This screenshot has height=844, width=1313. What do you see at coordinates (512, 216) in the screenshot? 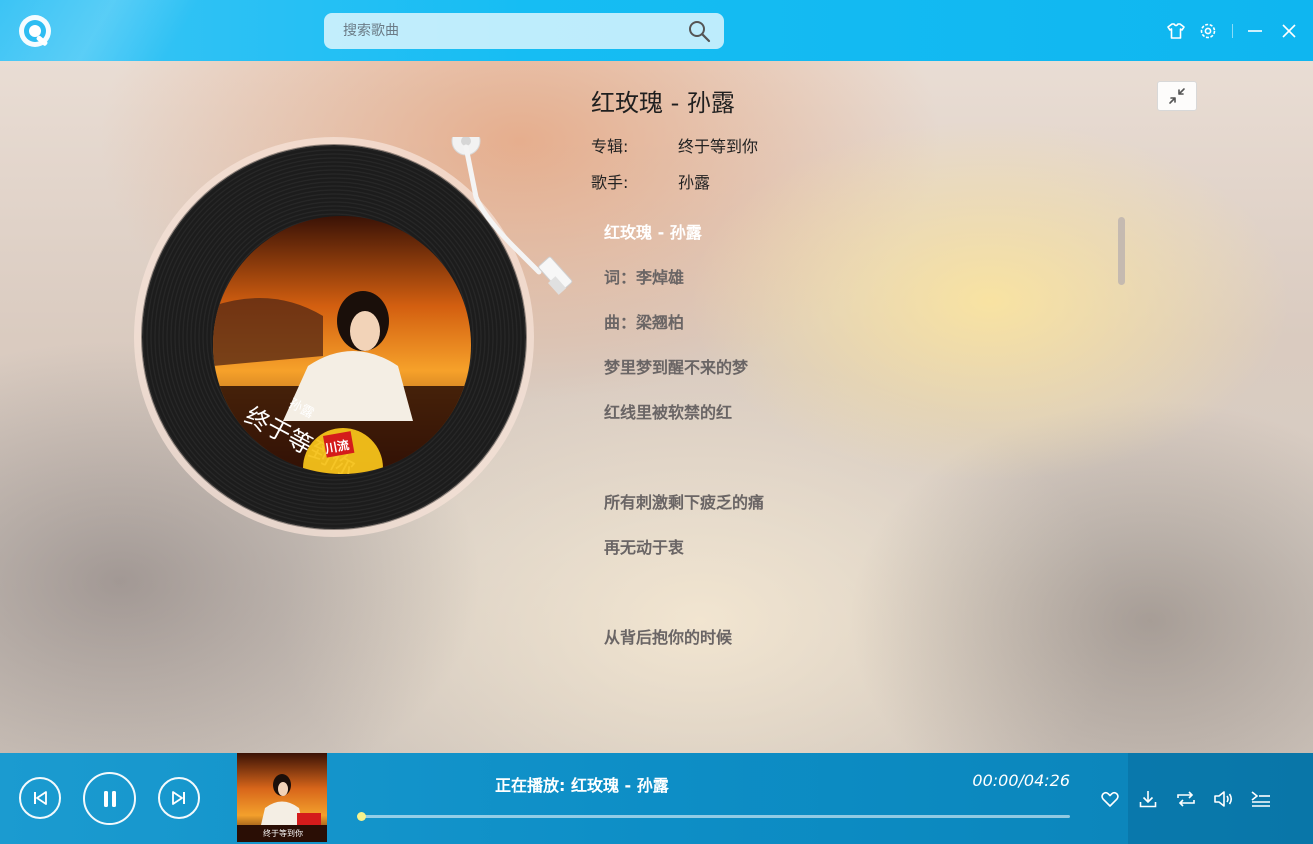
I see `tonearm` at bounding box center [512, 216].